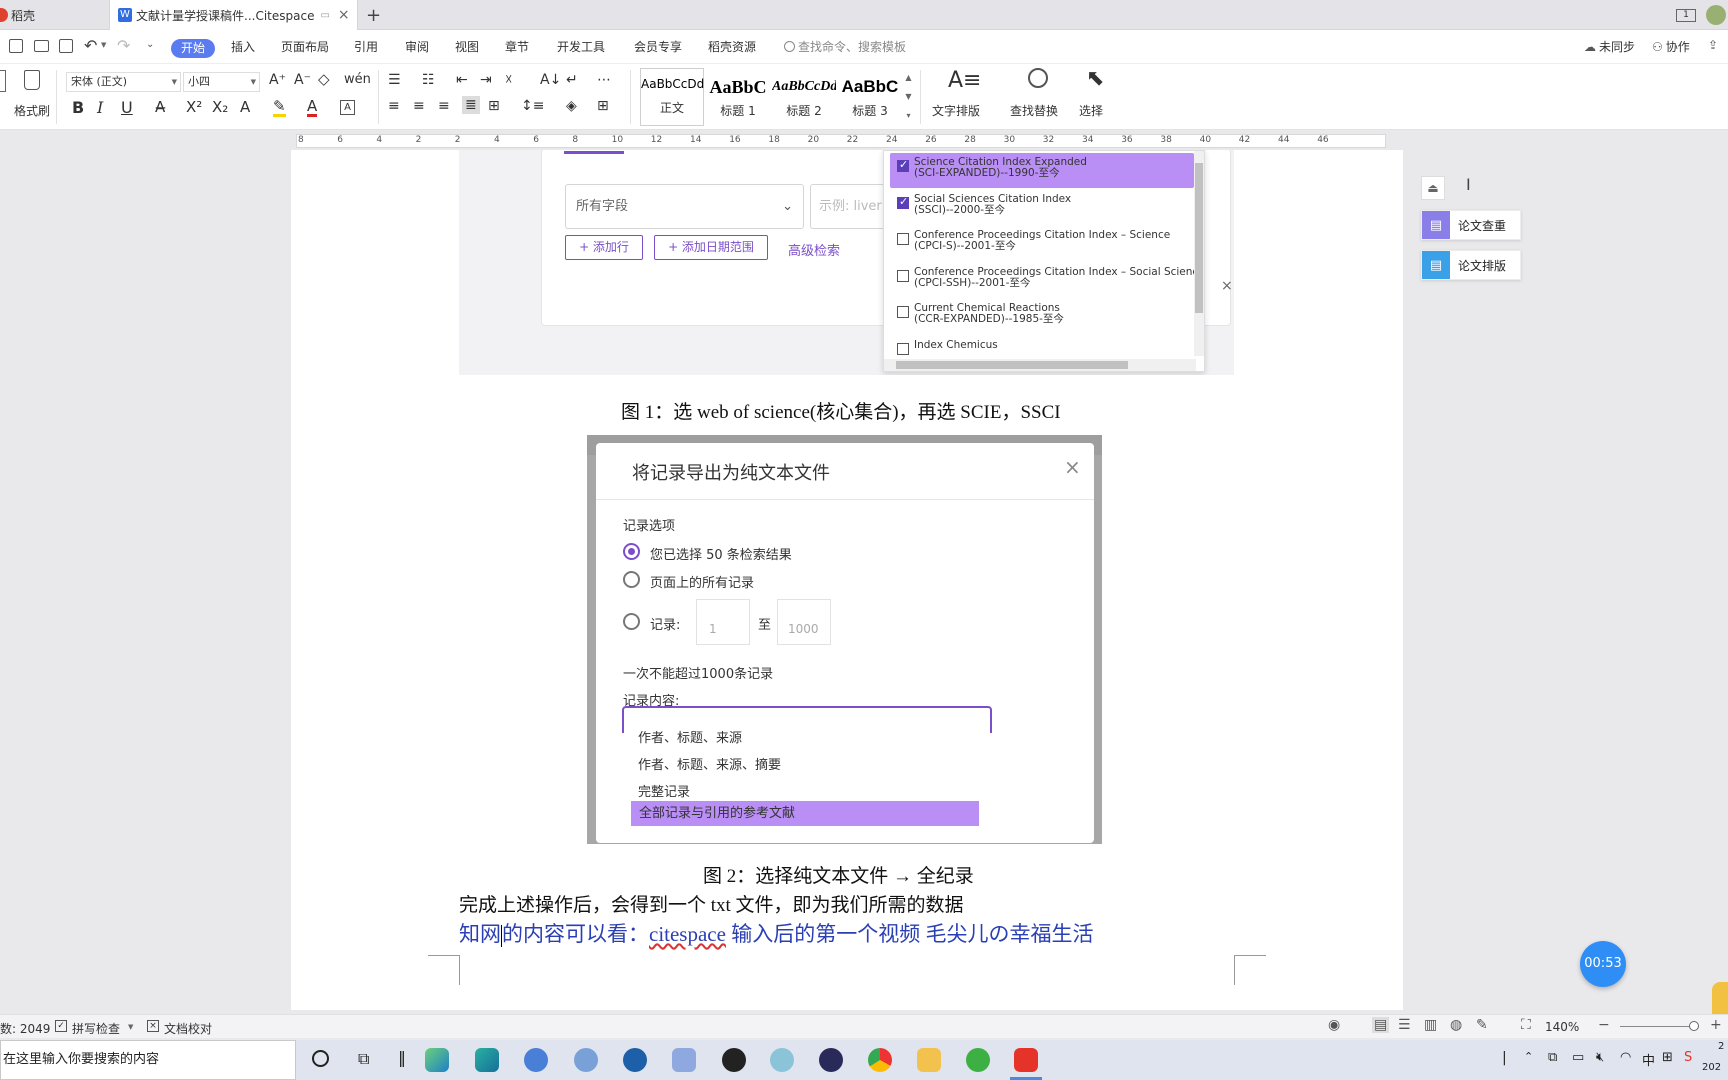  I want to click on page-count-indicator: 1, so click(1686, 15).